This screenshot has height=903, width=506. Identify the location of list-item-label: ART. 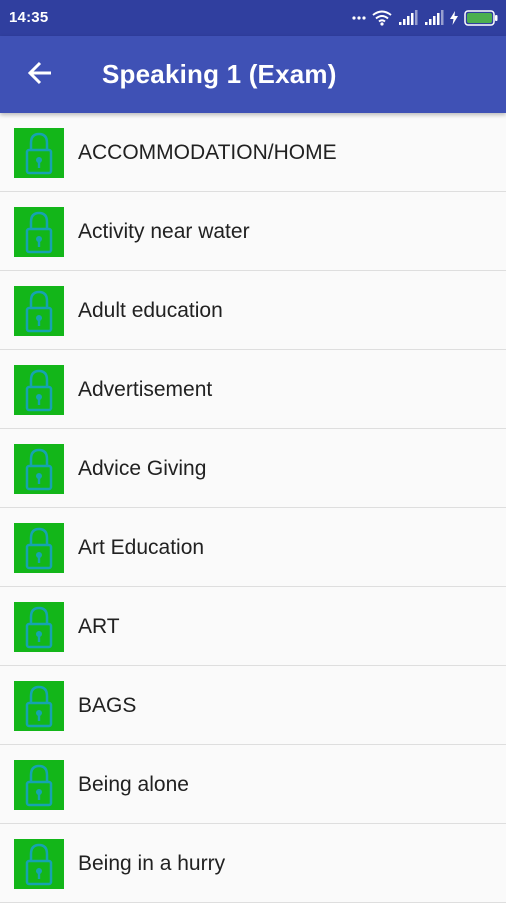
(99, 626).